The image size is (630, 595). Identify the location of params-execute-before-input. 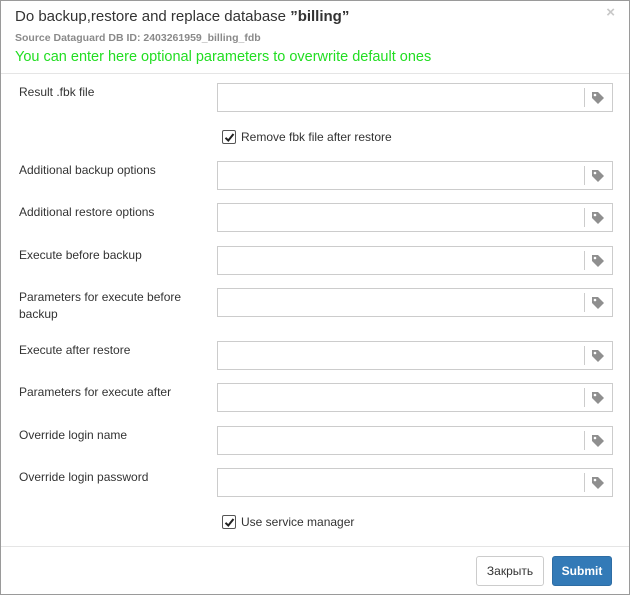
(401, 302).